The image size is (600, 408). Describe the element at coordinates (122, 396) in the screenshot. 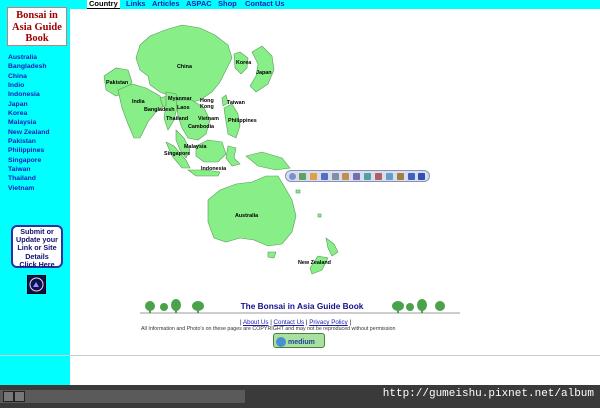

I see `status-bar-left` at that location.